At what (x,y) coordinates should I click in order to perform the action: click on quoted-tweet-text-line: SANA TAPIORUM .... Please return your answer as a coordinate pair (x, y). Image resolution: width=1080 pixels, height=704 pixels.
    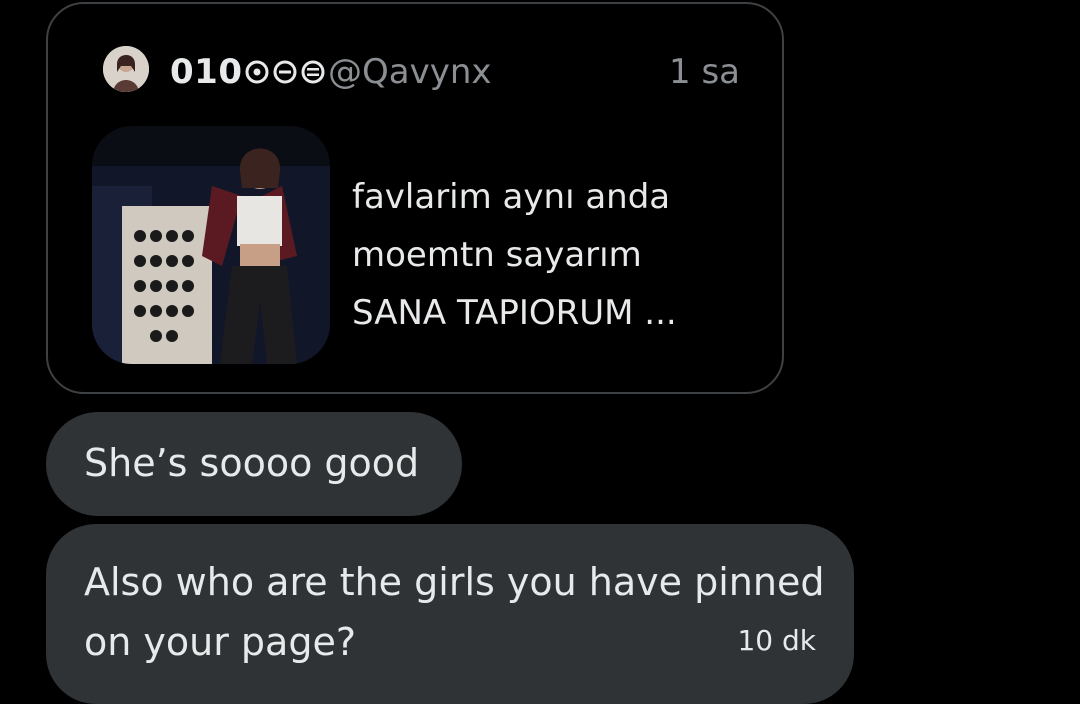
    Looking at the image, I should click on (514, 313).